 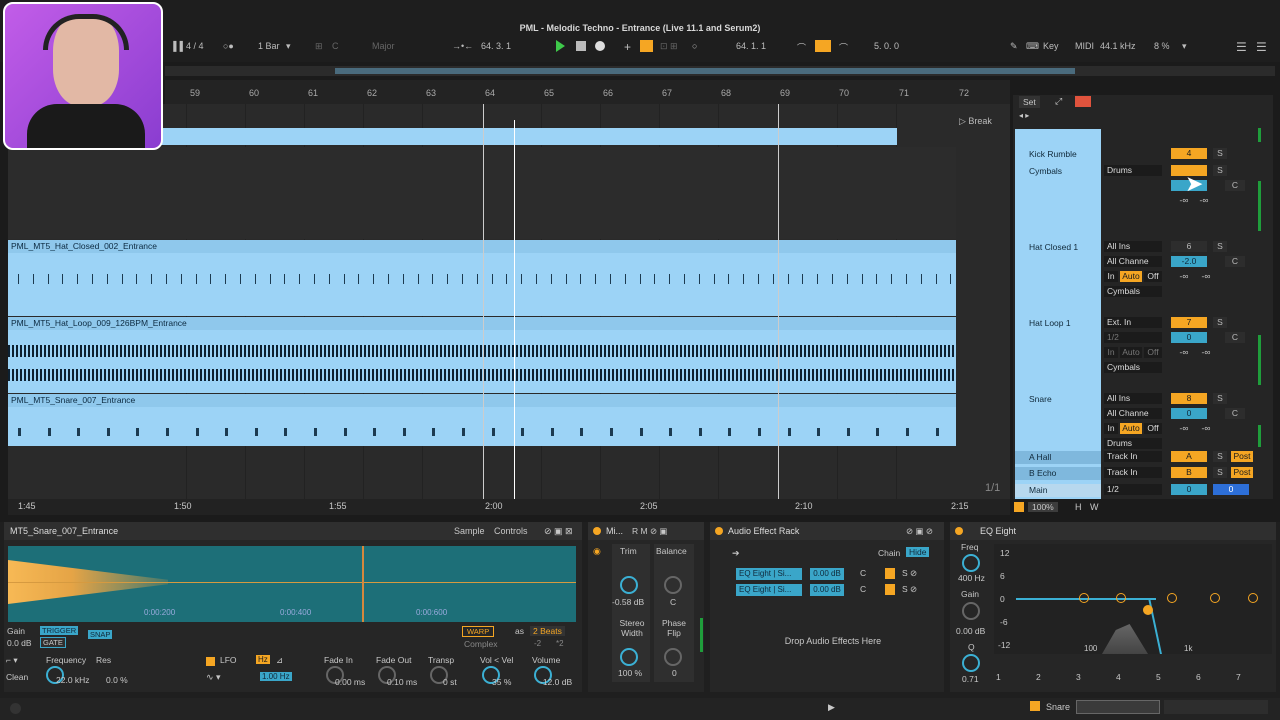 What do you see at coordinates (402, 682) in the screenshot?
I see `fade-out-value: 0.10 ms` at bounding box center [402, 682].